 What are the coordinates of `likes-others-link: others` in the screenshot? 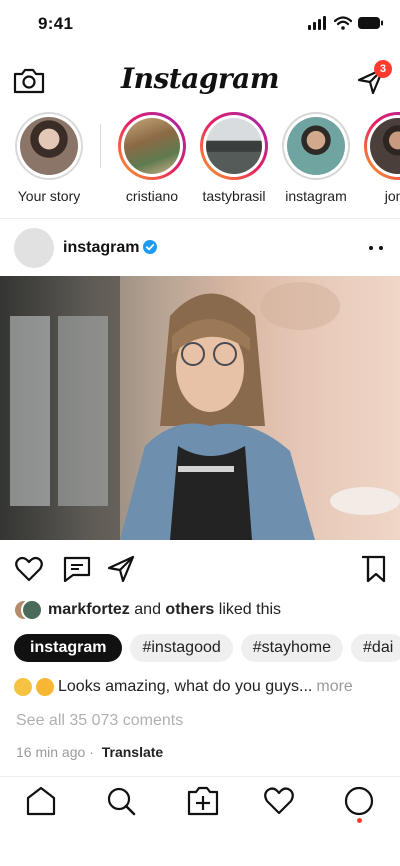 It's located at (189, 609).